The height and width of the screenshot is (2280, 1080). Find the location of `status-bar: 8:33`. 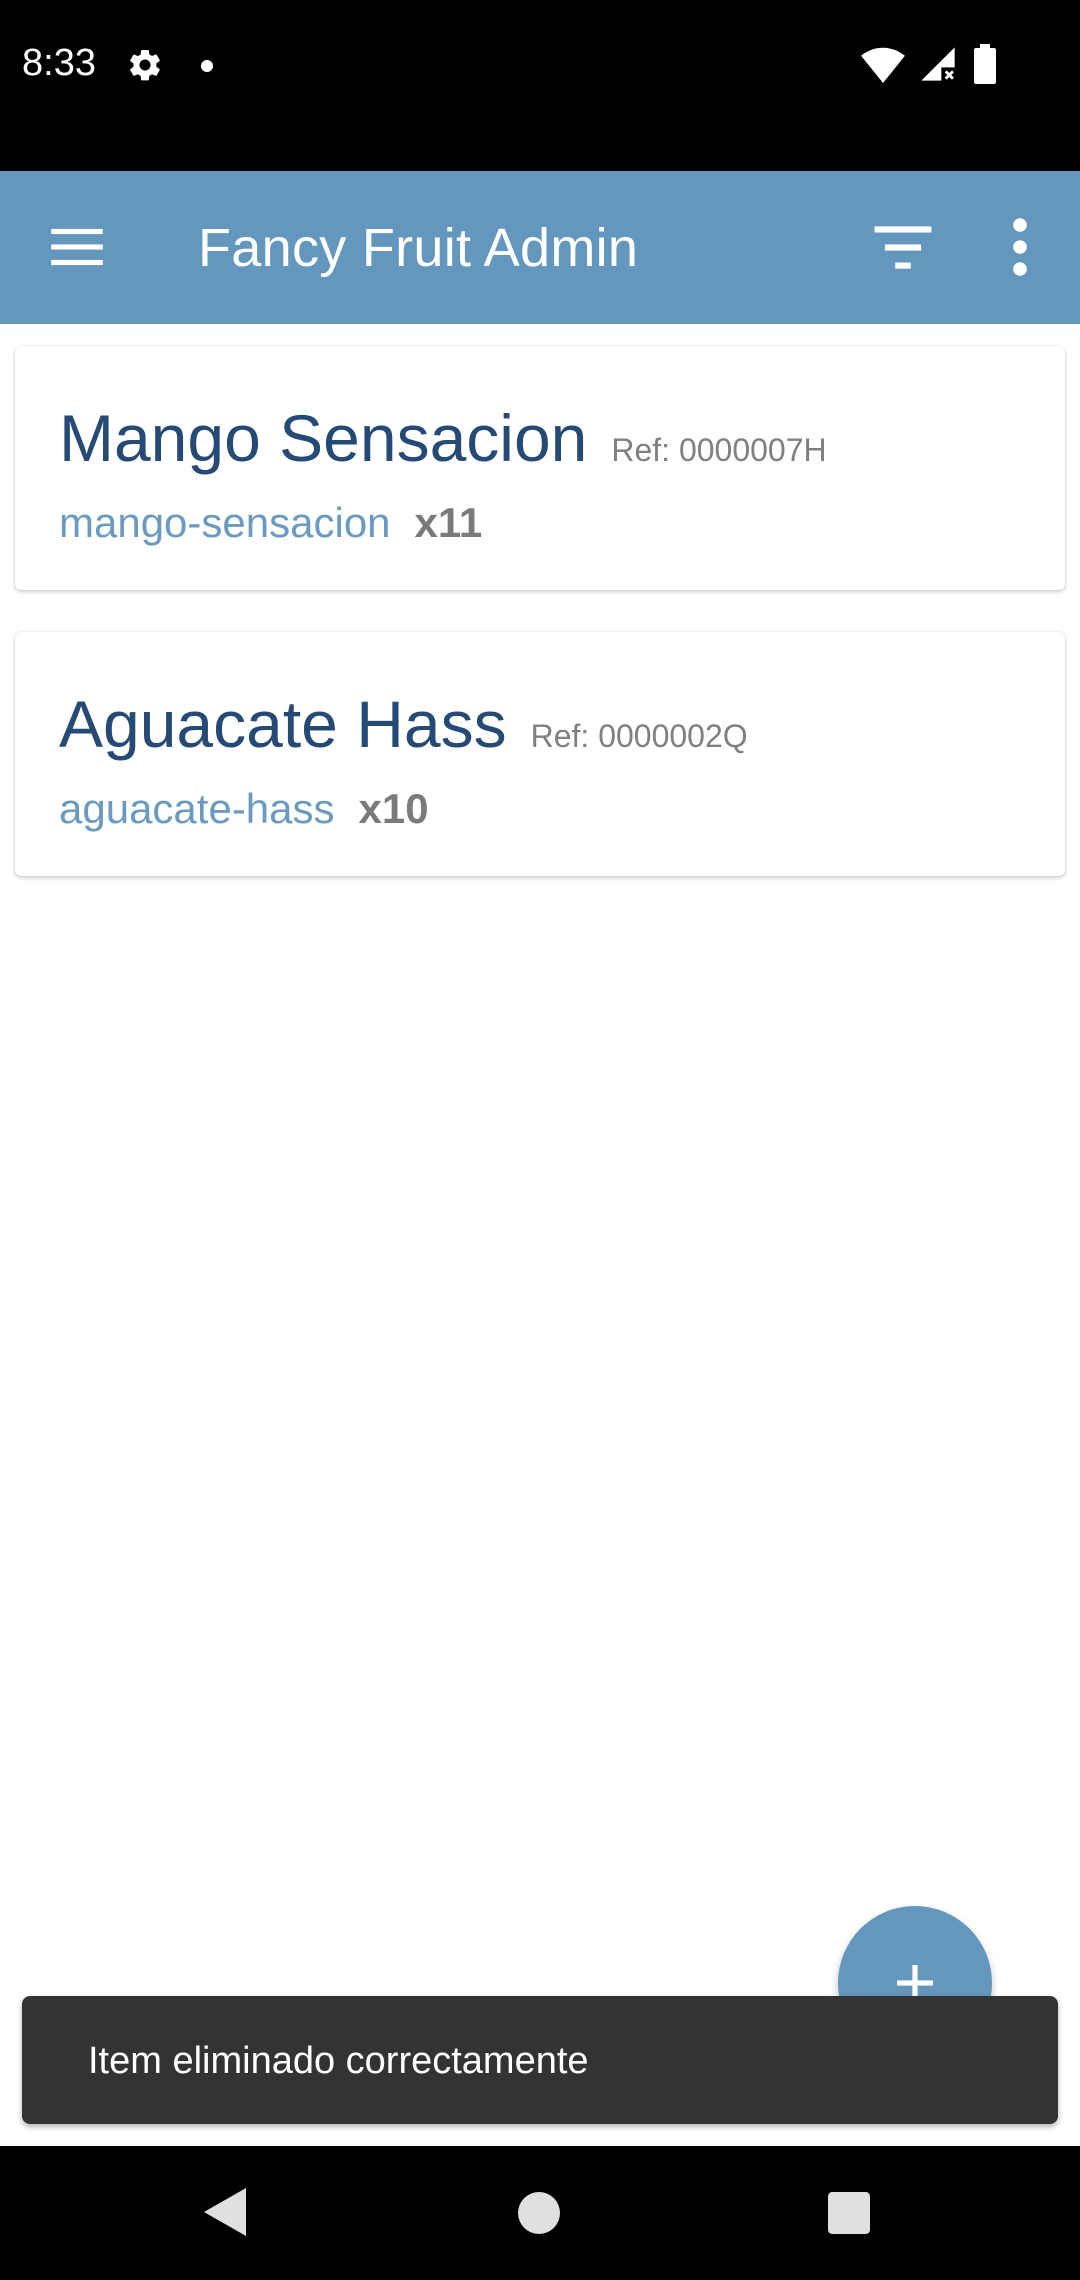

status-bar: 8:33 is located at coordinates (540, 85).